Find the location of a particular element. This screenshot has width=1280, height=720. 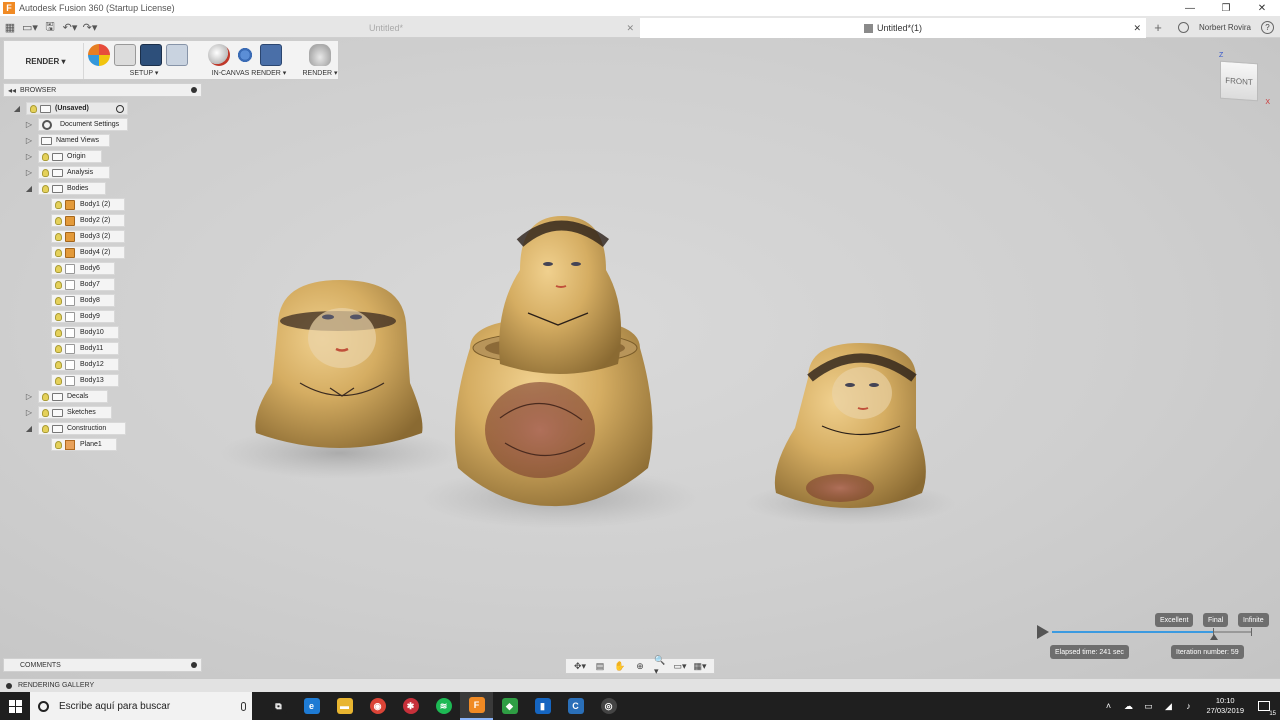

spotify-icon: ≋ is located at coordinates (443, 706).